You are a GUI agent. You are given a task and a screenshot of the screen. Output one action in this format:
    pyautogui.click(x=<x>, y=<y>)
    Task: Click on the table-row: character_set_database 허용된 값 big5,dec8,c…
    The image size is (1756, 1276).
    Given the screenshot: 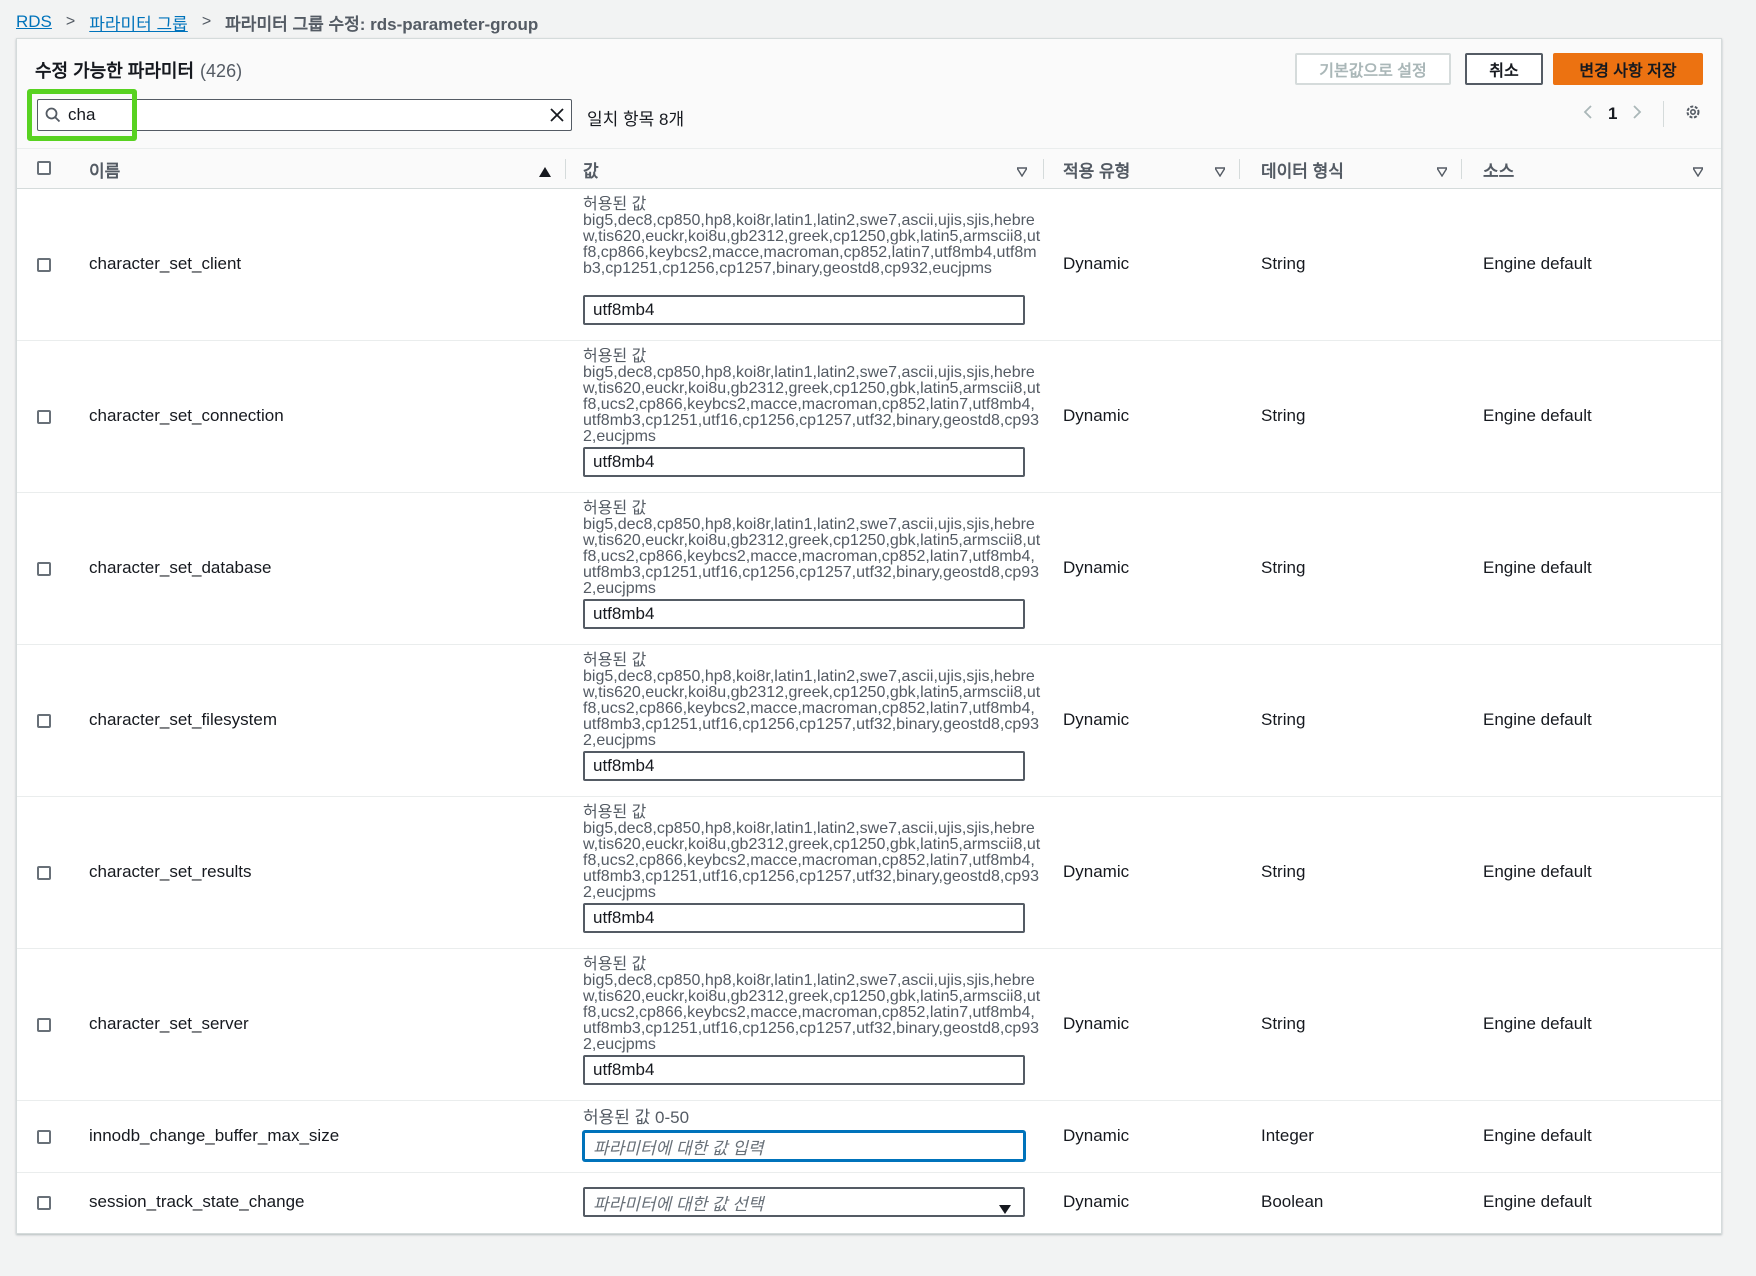 What is the action you would take?
    pyautogui.click(x=869, y=569)
    